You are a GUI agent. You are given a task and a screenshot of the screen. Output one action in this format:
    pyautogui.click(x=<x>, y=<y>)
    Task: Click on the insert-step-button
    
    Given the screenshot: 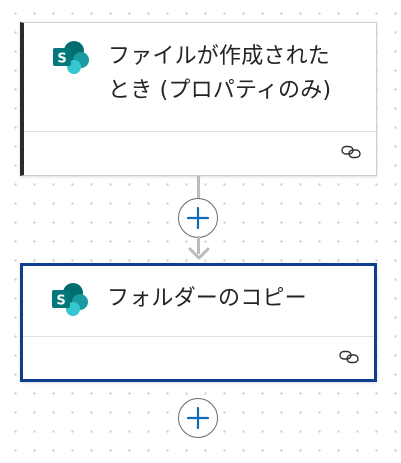 What is the action you would take?
    pyautogui.click(x=198, y=218)
    